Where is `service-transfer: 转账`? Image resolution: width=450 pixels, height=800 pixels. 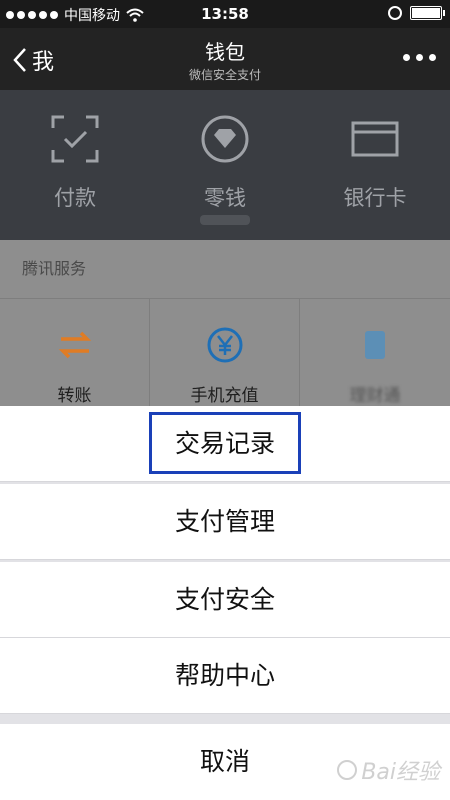 service-transfer: 转账 is located at coordinates (75, 354).